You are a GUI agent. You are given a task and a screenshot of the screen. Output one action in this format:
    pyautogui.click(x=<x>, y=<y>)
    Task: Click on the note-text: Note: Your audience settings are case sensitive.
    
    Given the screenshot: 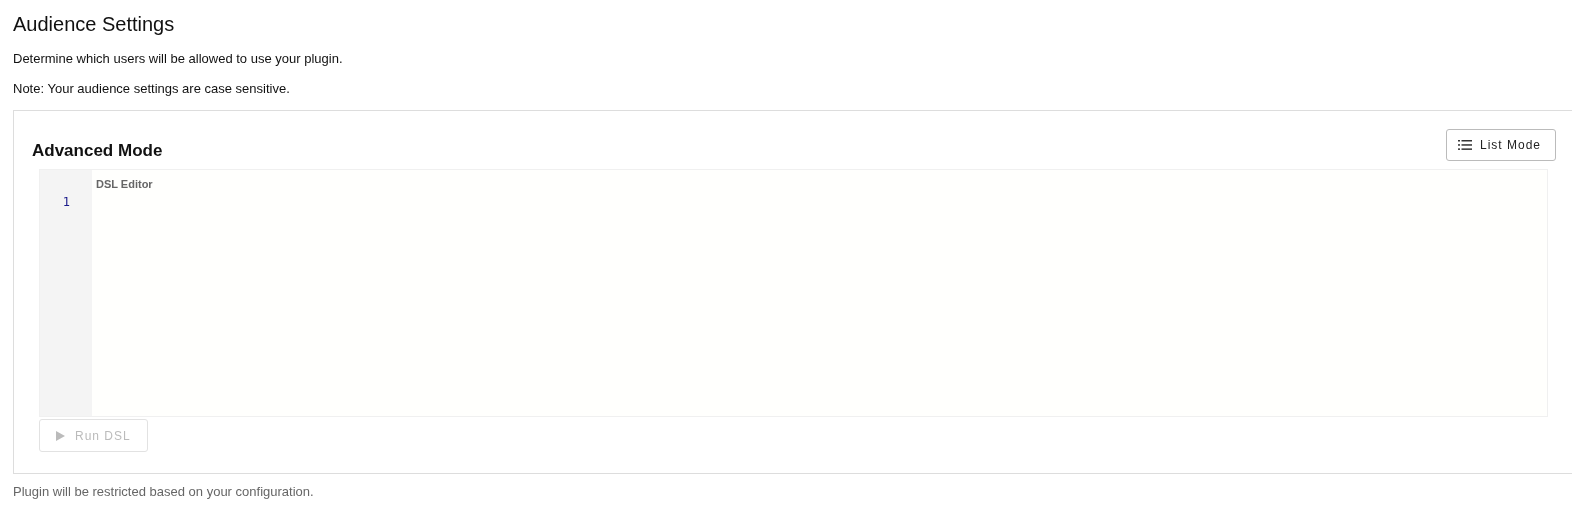 What is the action you would take?
    pyautogui.click(x=152, y=88)
    